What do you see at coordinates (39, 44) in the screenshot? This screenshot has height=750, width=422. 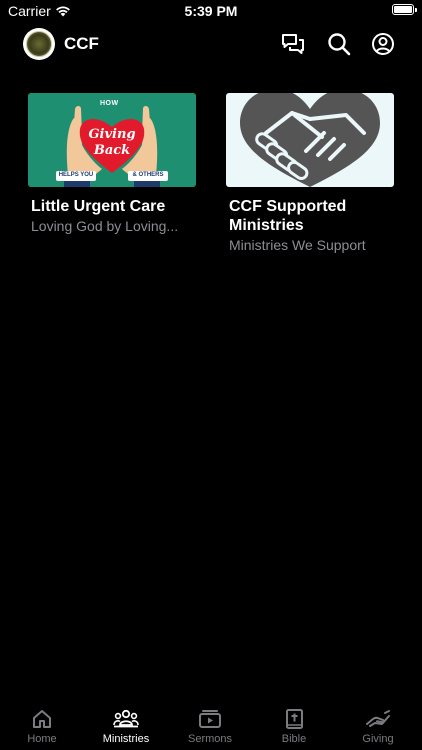 I see `church-logo` at bounding box center [39, 44].